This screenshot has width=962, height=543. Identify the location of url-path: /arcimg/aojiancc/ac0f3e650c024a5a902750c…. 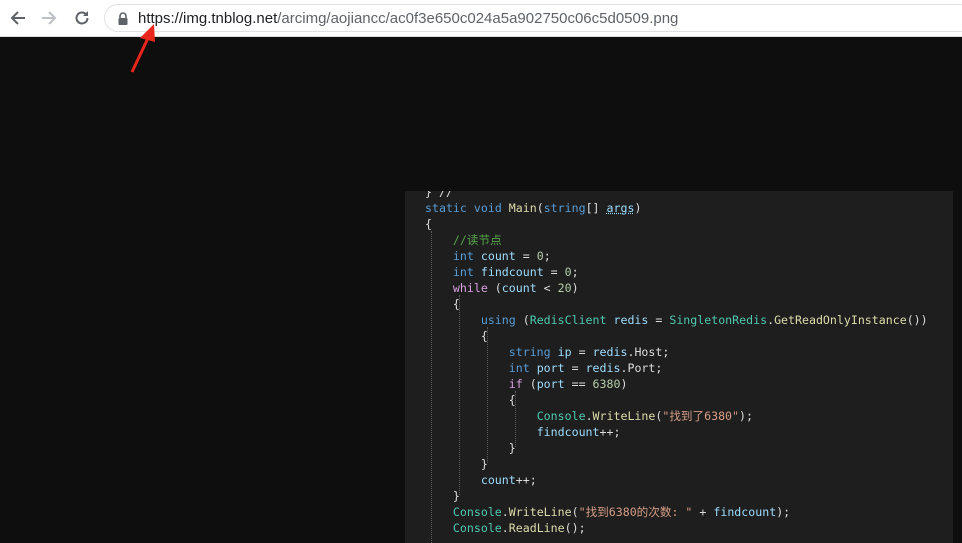
(478, 18).